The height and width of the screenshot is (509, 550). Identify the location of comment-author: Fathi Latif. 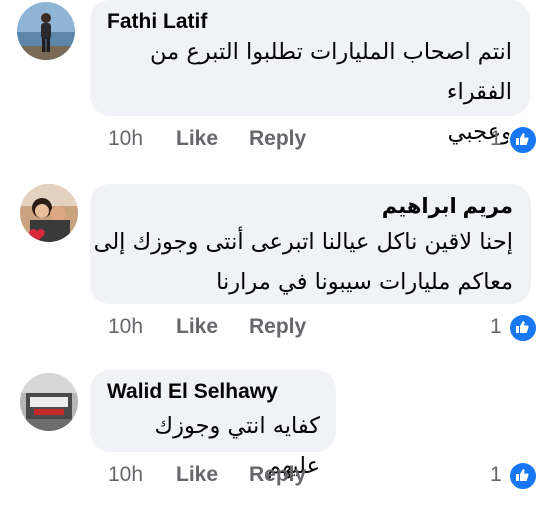
(157, 22).